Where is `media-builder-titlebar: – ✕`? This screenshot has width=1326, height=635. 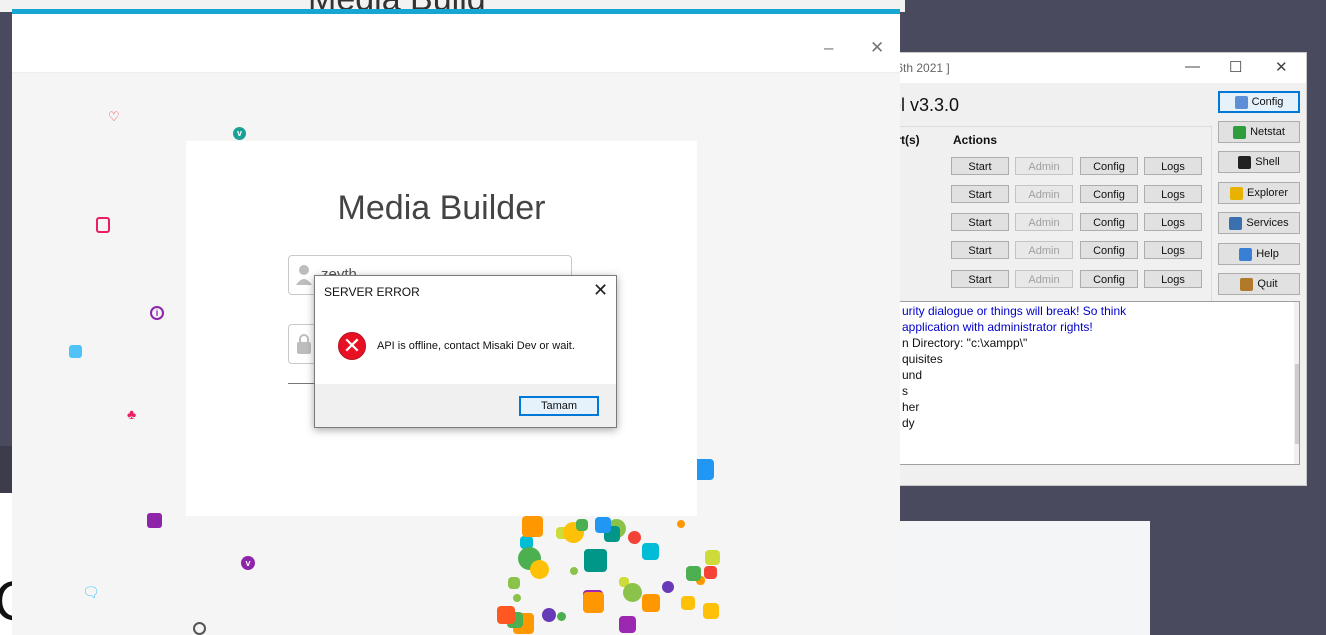 media-builder-titlebar: – ✕ is located at coordinates (456, 43).